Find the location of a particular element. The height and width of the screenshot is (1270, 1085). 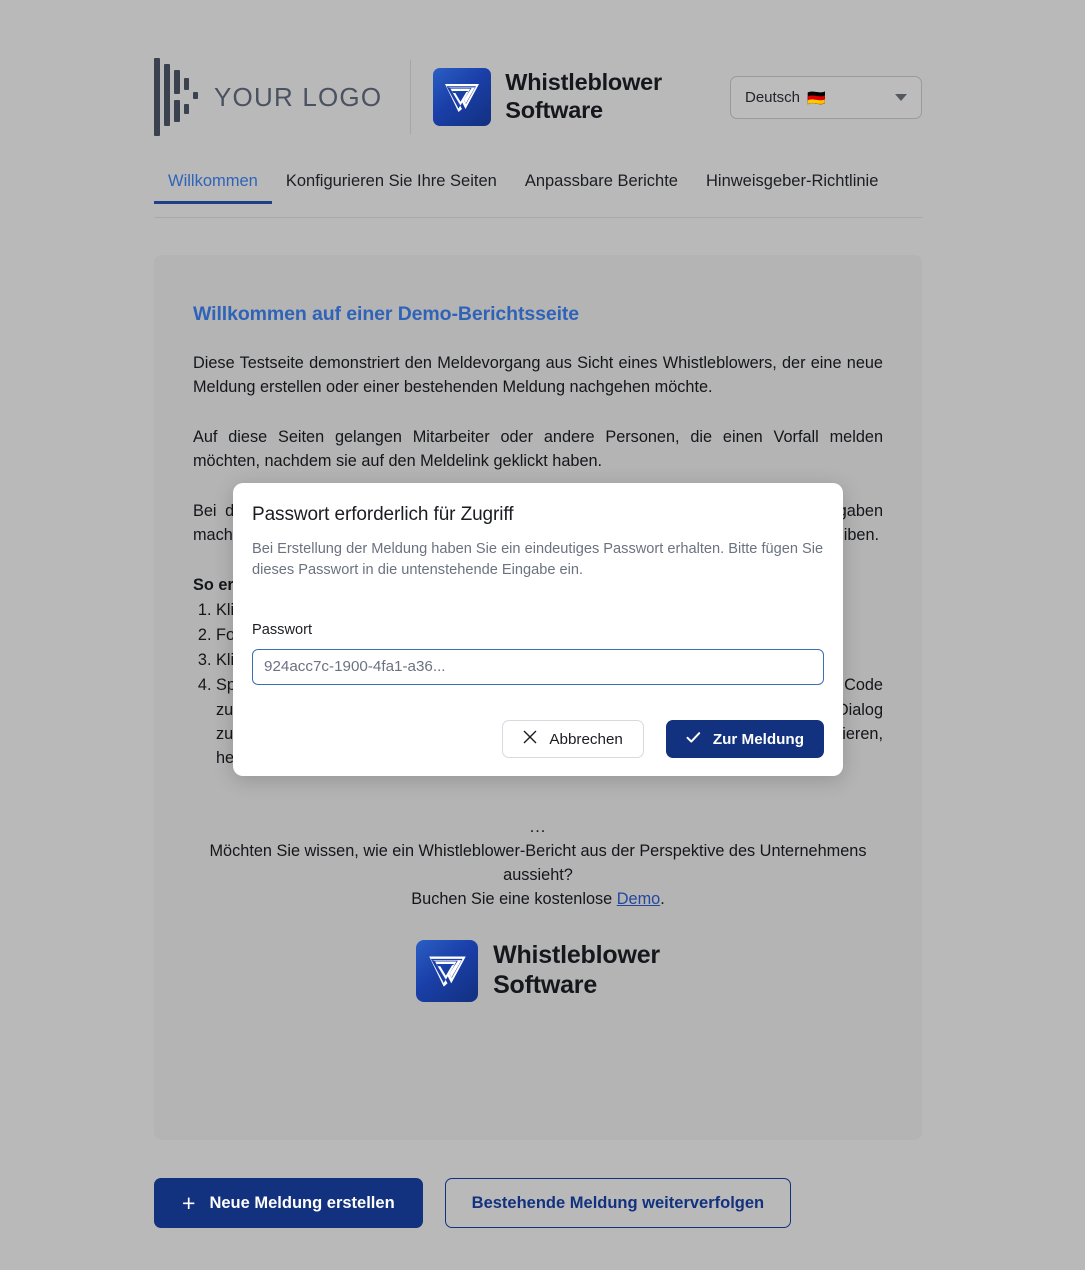

footer-whistleblower-logo: Whistleblower Software is located at coordinates (538, 970).